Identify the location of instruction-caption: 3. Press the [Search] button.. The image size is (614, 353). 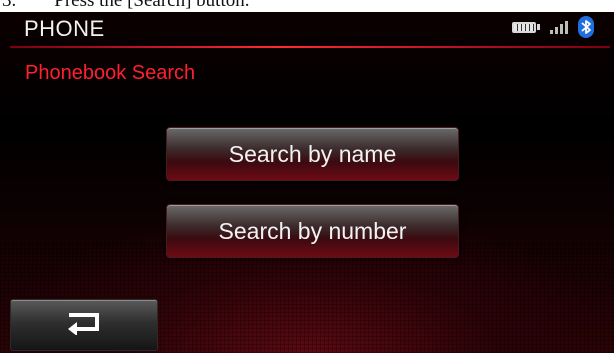
(307, 6).